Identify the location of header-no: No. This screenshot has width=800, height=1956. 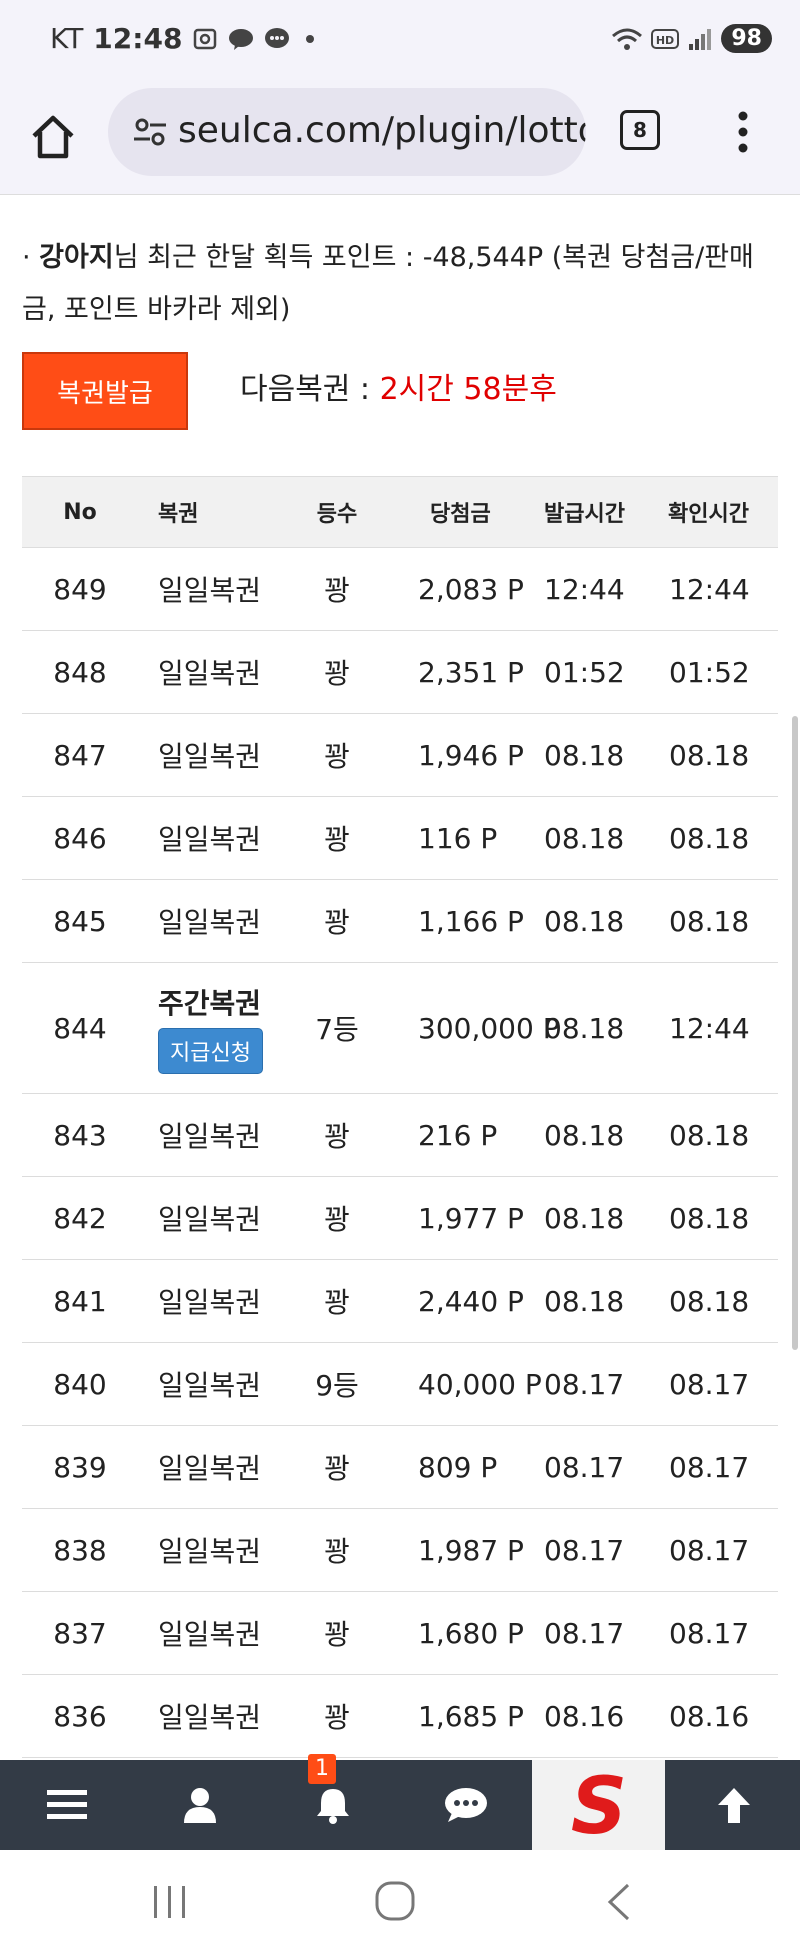
(80, 512).